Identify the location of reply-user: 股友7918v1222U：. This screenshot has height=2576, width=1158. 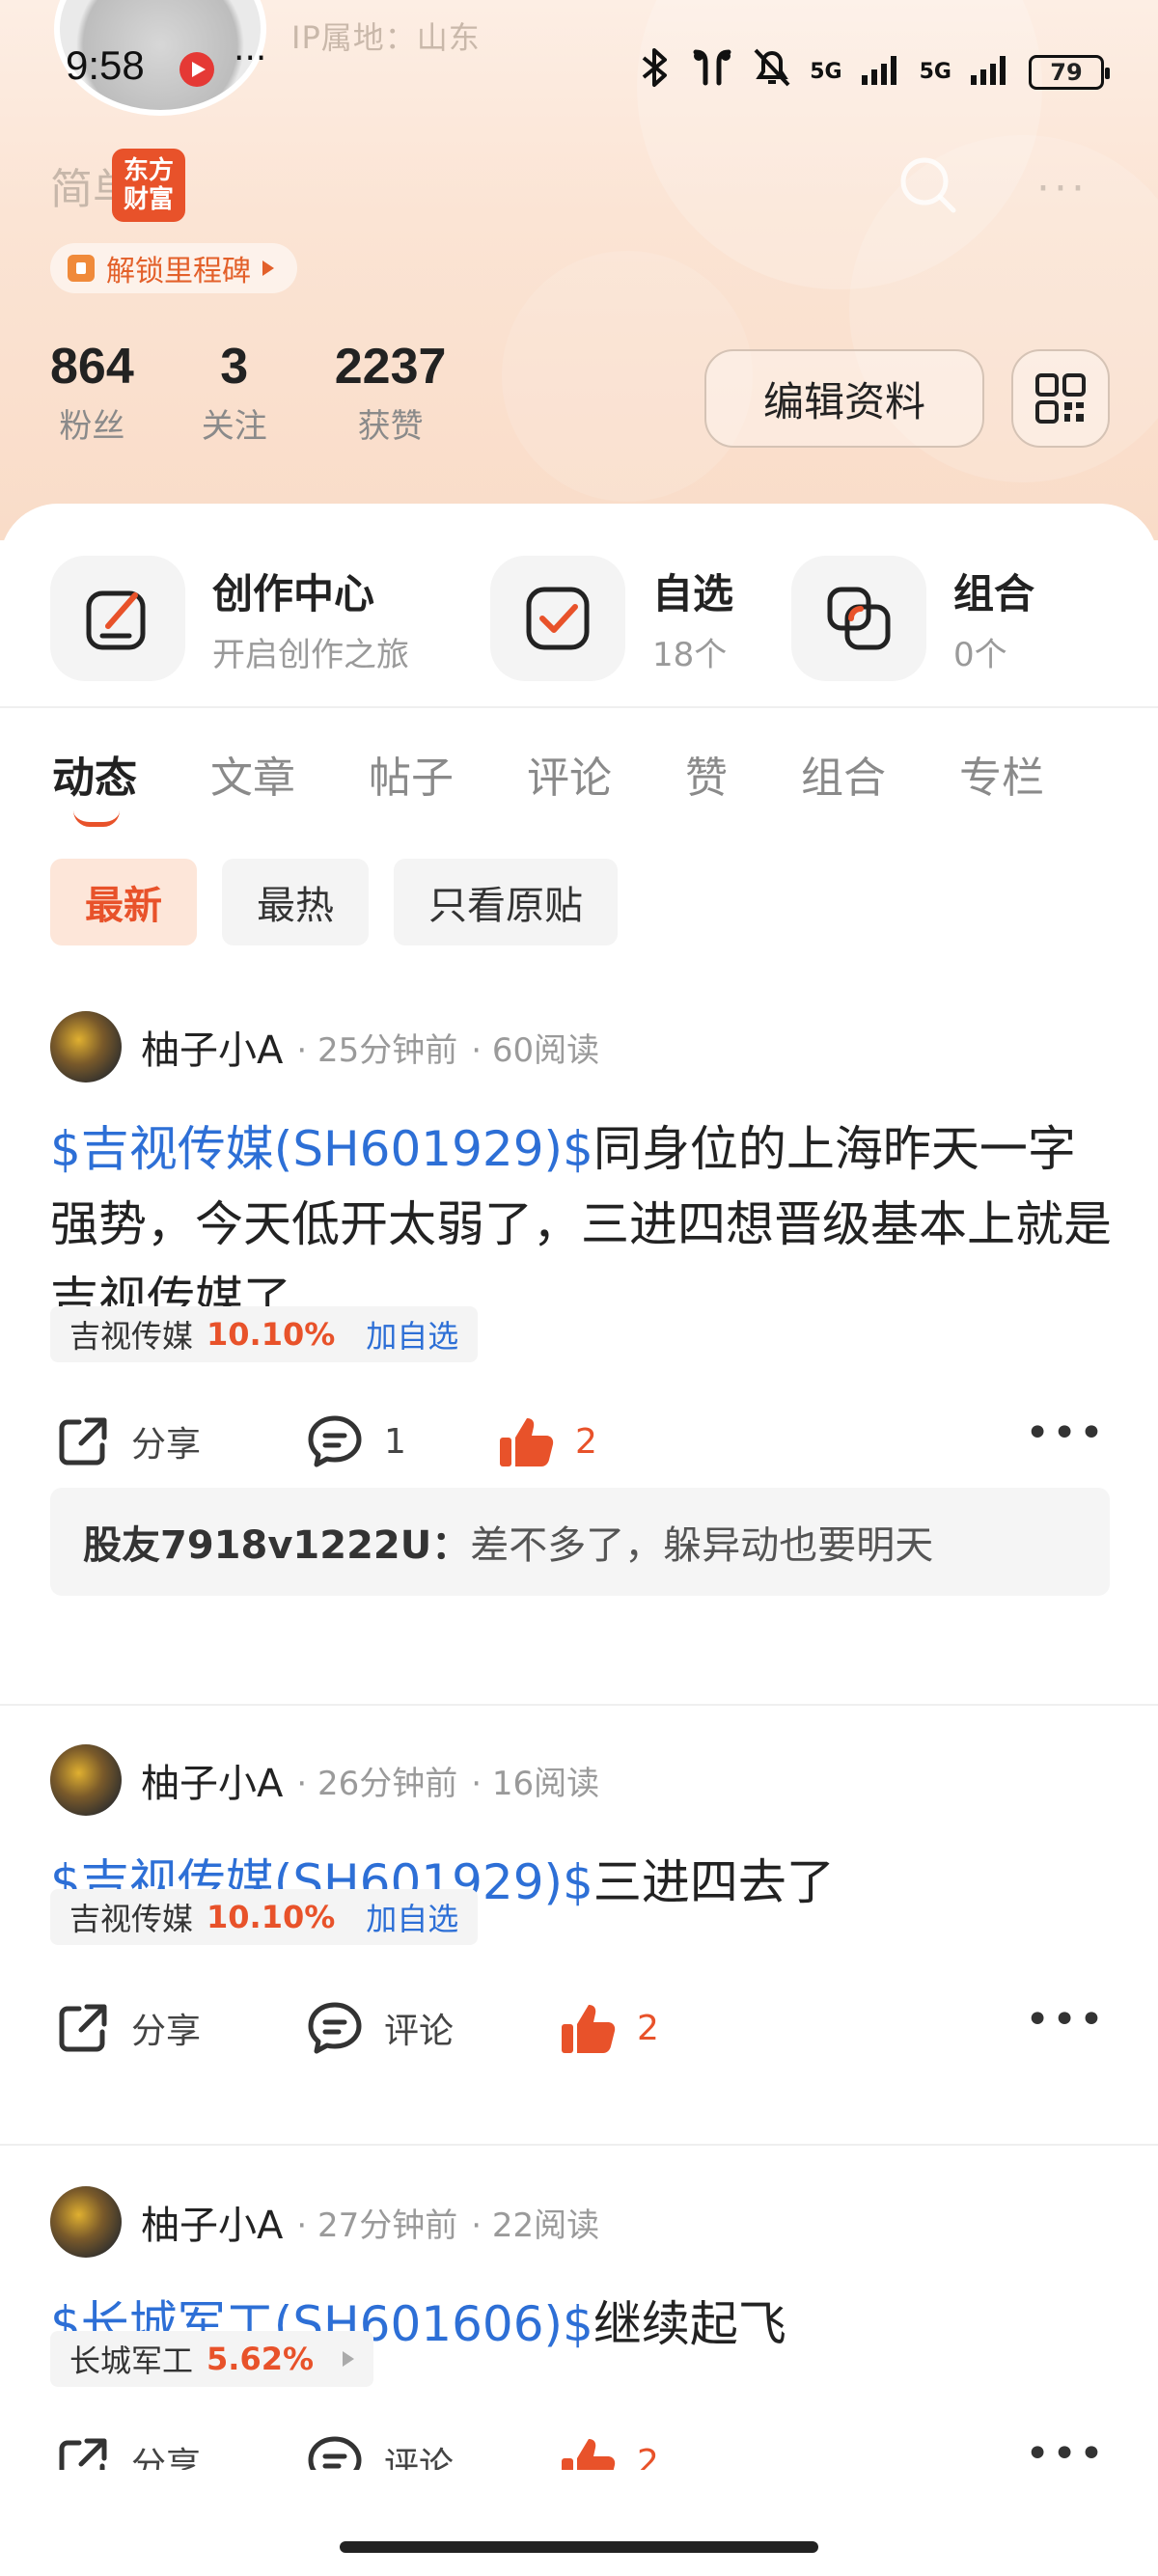
(276, 1542).